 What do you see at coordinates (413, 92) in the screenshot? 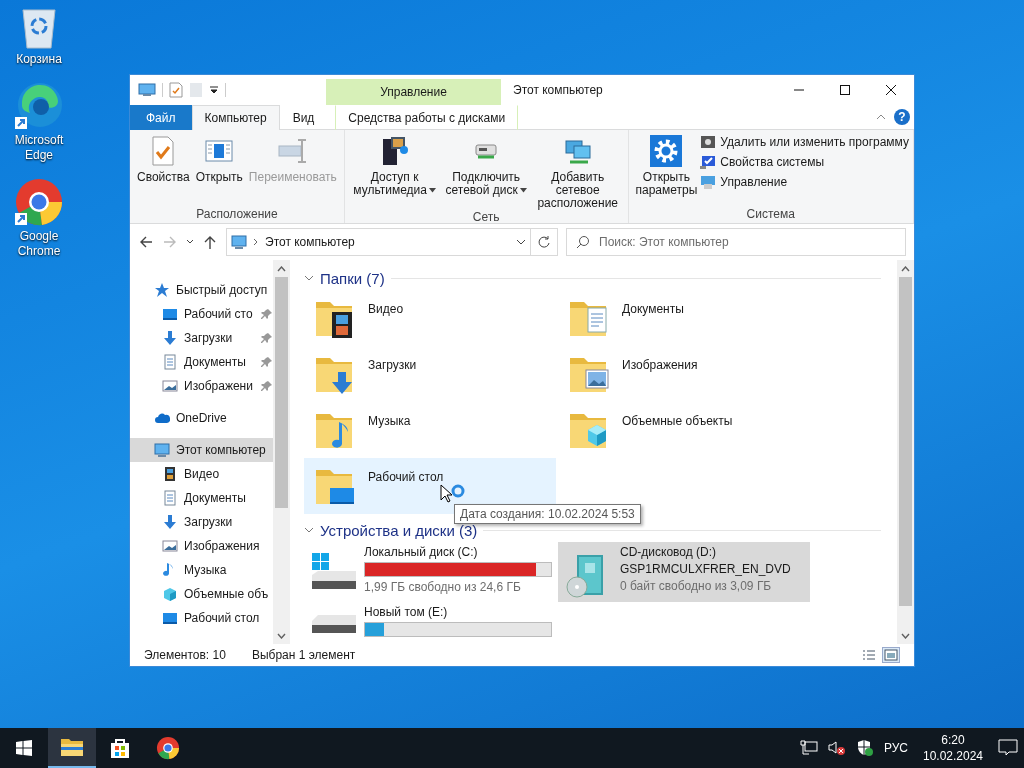
I see `context-tab-header: Управление` at bounding box center [413, 92].